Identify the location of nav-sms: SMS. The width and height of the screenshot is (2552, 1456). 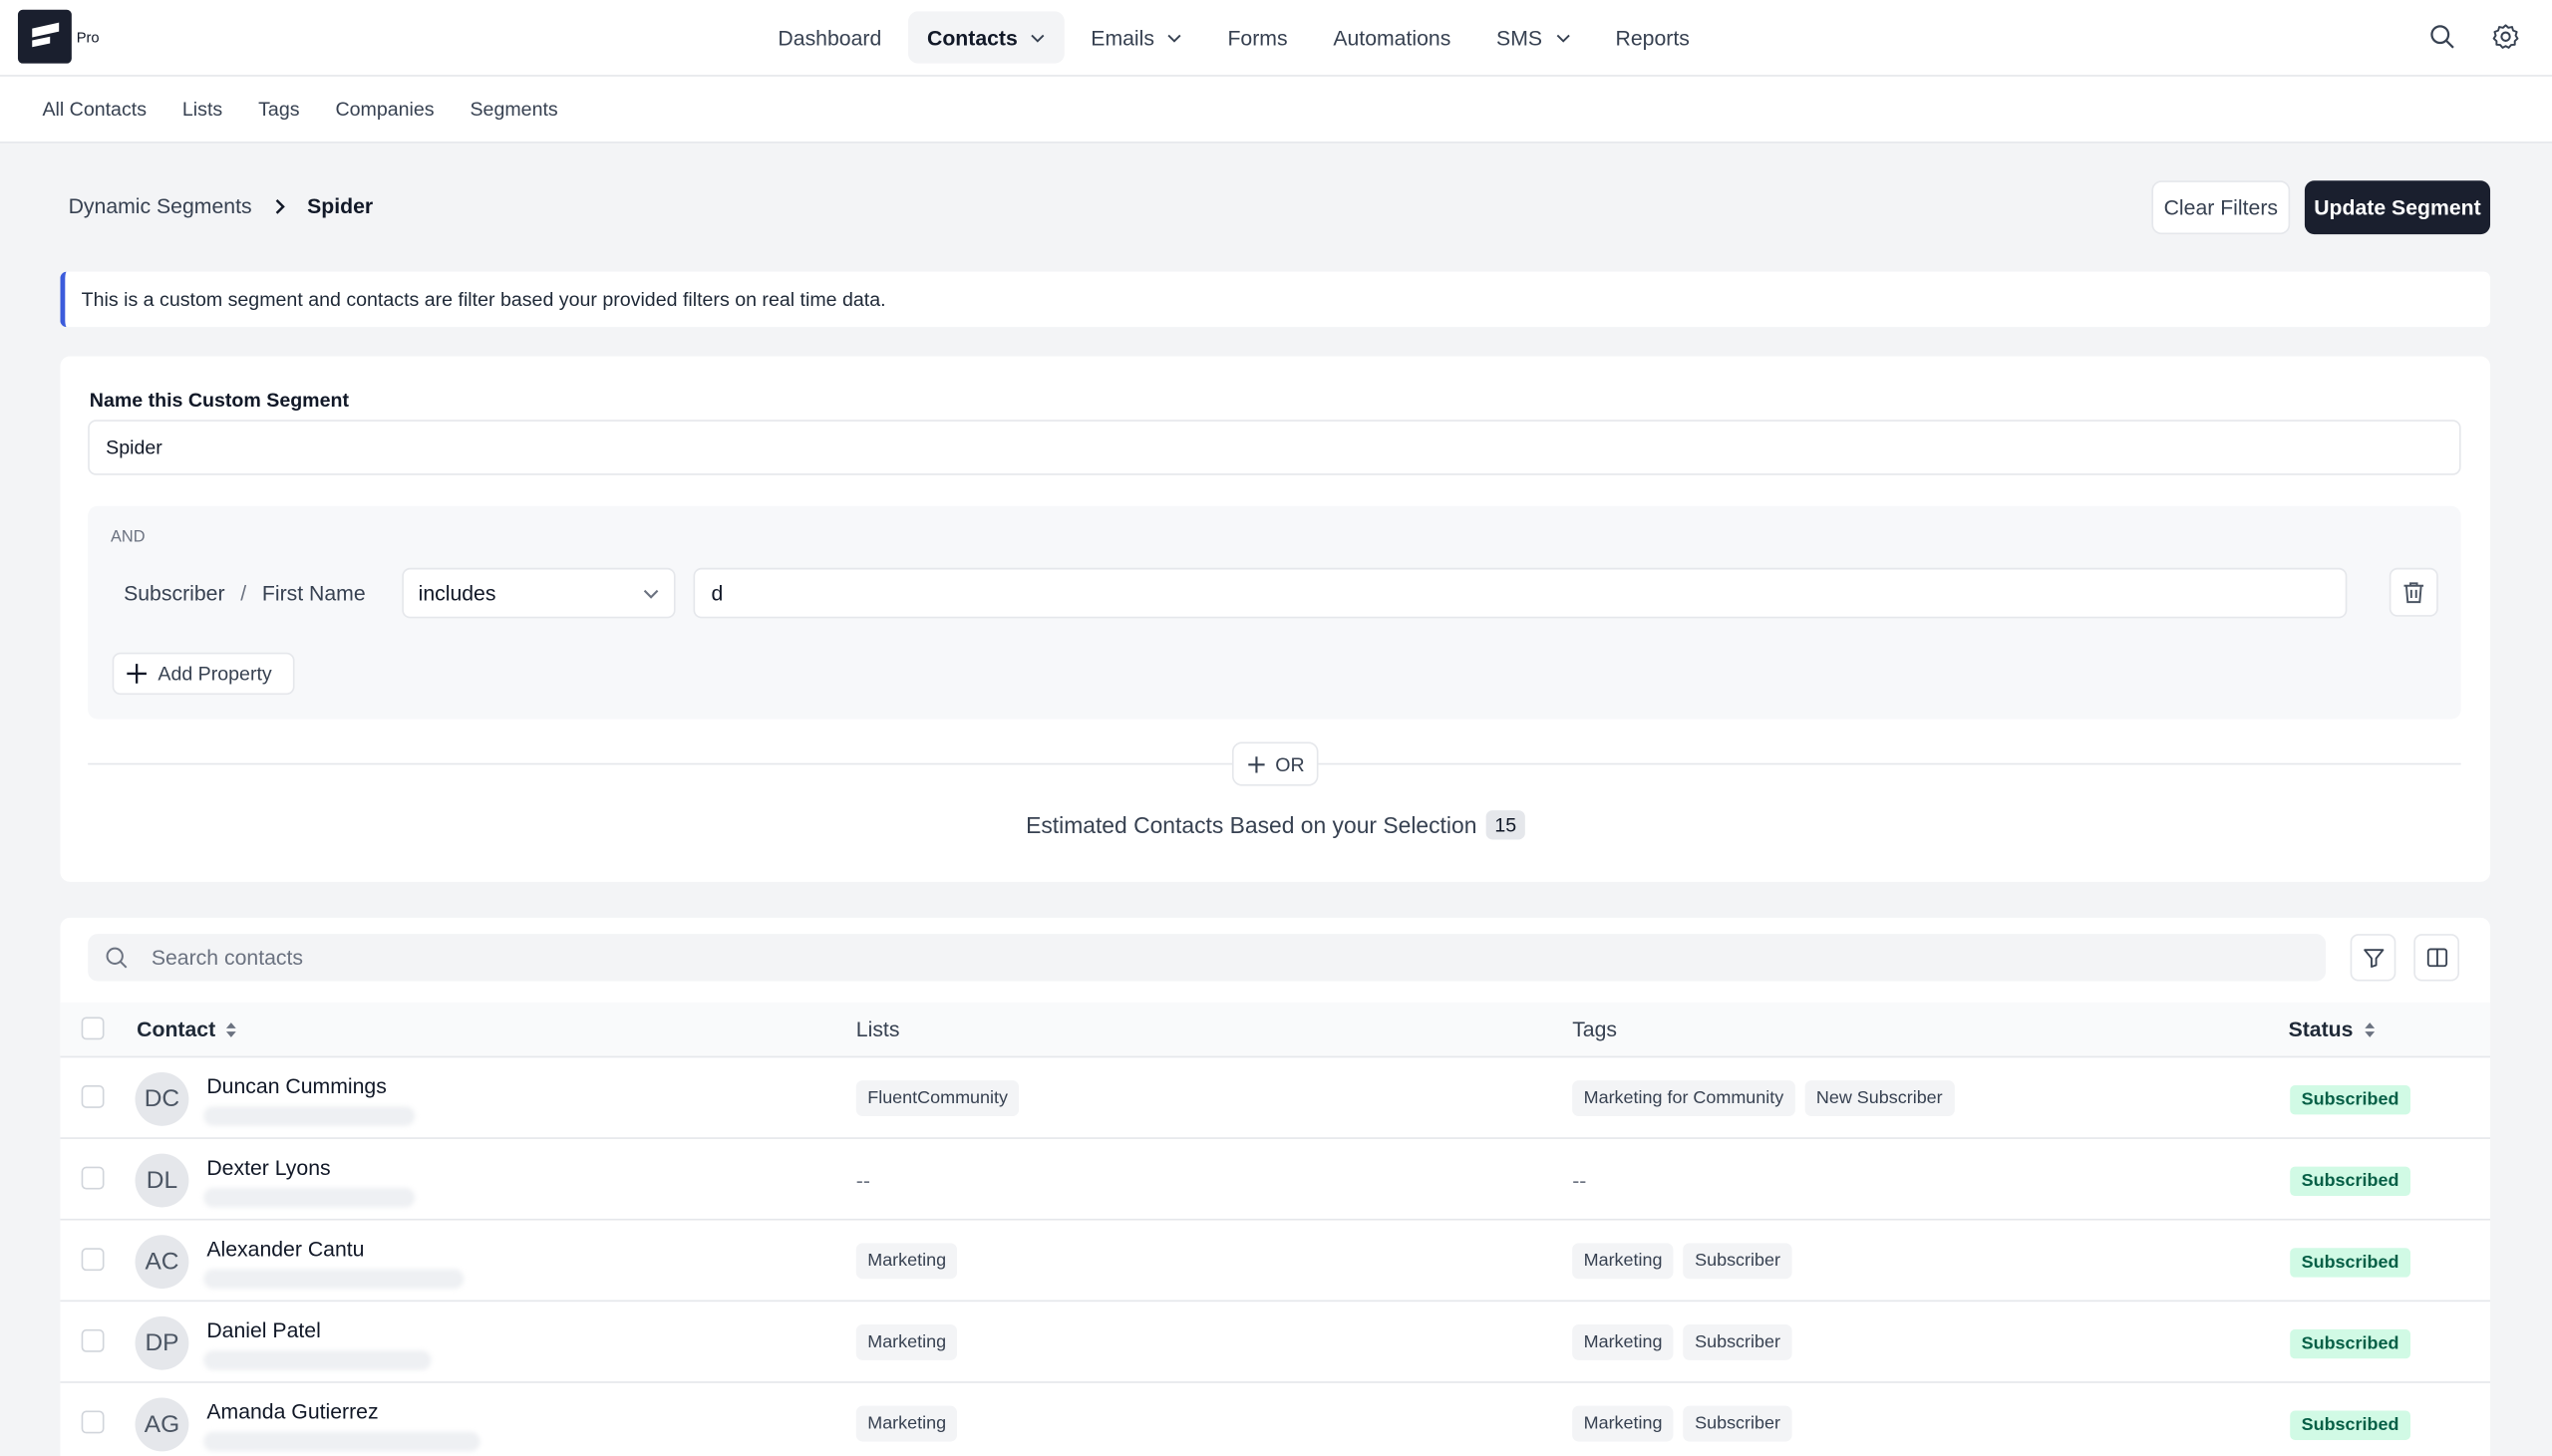
(1532, 37).